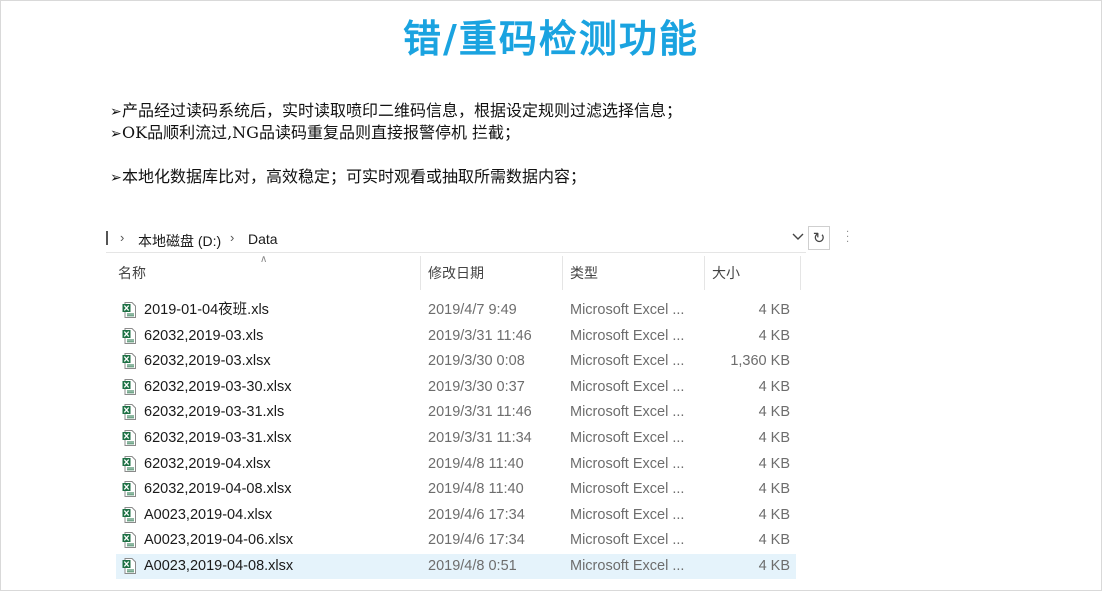 The height and width of the screenshot is (591, 1102). Describe the element at coordinates (132, 273) in the screenshot. I see `column-header-name: 名称` at that location.